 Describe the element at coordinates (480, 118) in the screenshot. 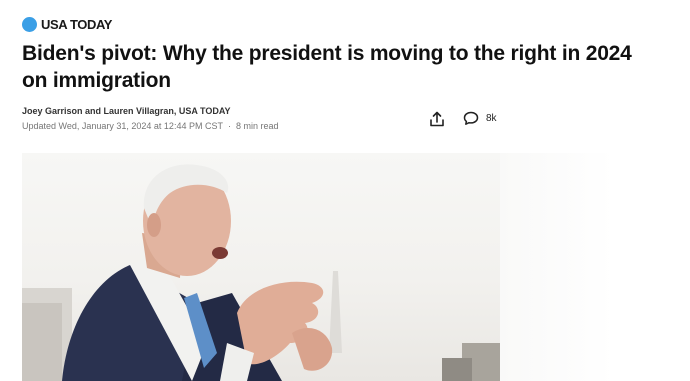

I see `comments-button: 8k` at that location.